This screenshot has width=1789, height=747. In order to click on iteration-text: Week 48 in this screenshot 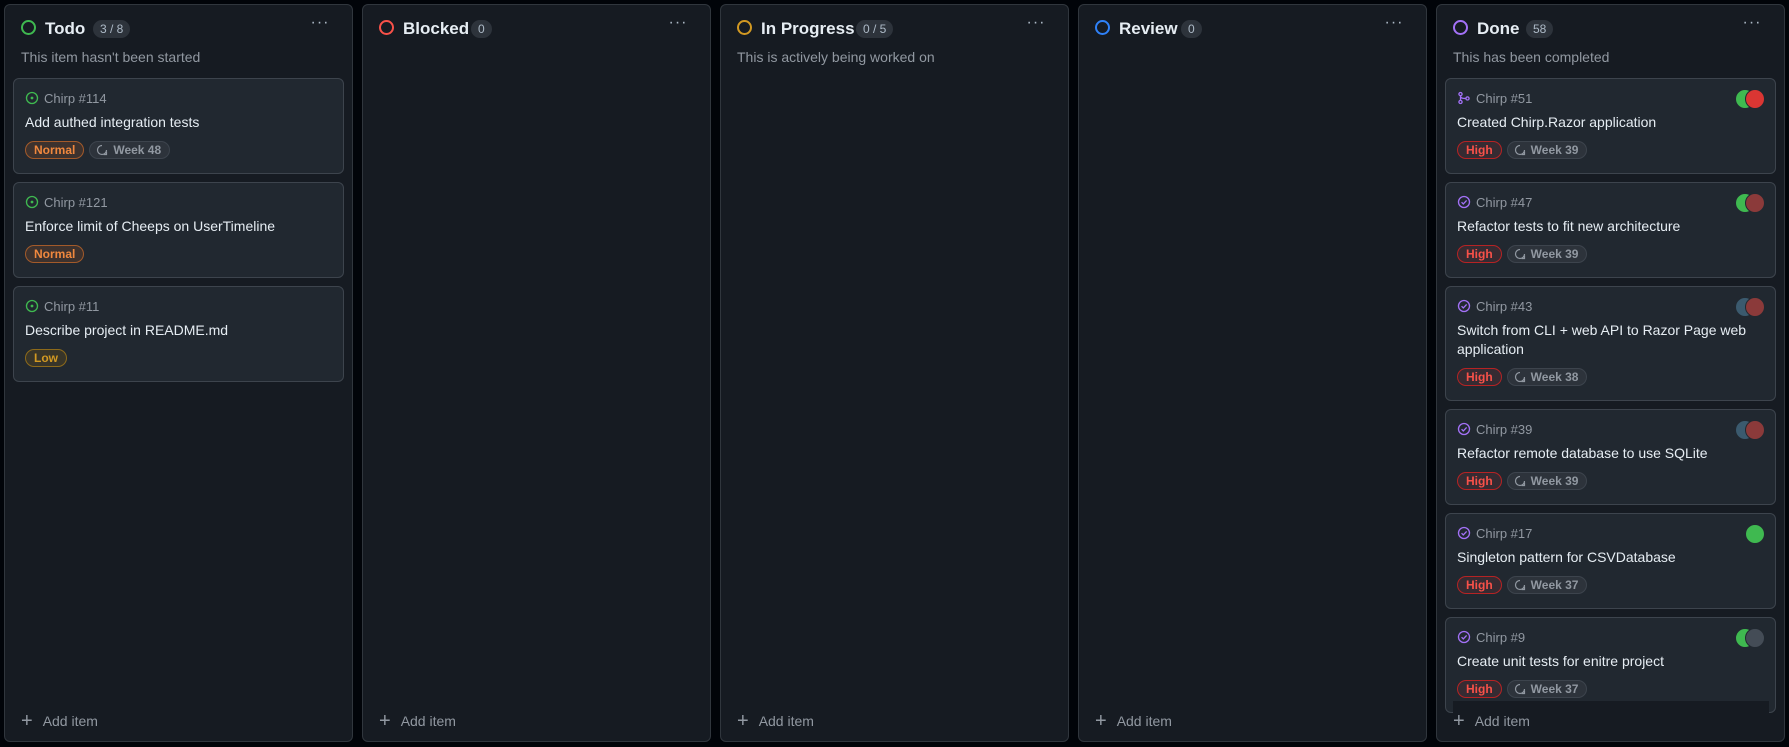, I will do `click(137, 149)`.